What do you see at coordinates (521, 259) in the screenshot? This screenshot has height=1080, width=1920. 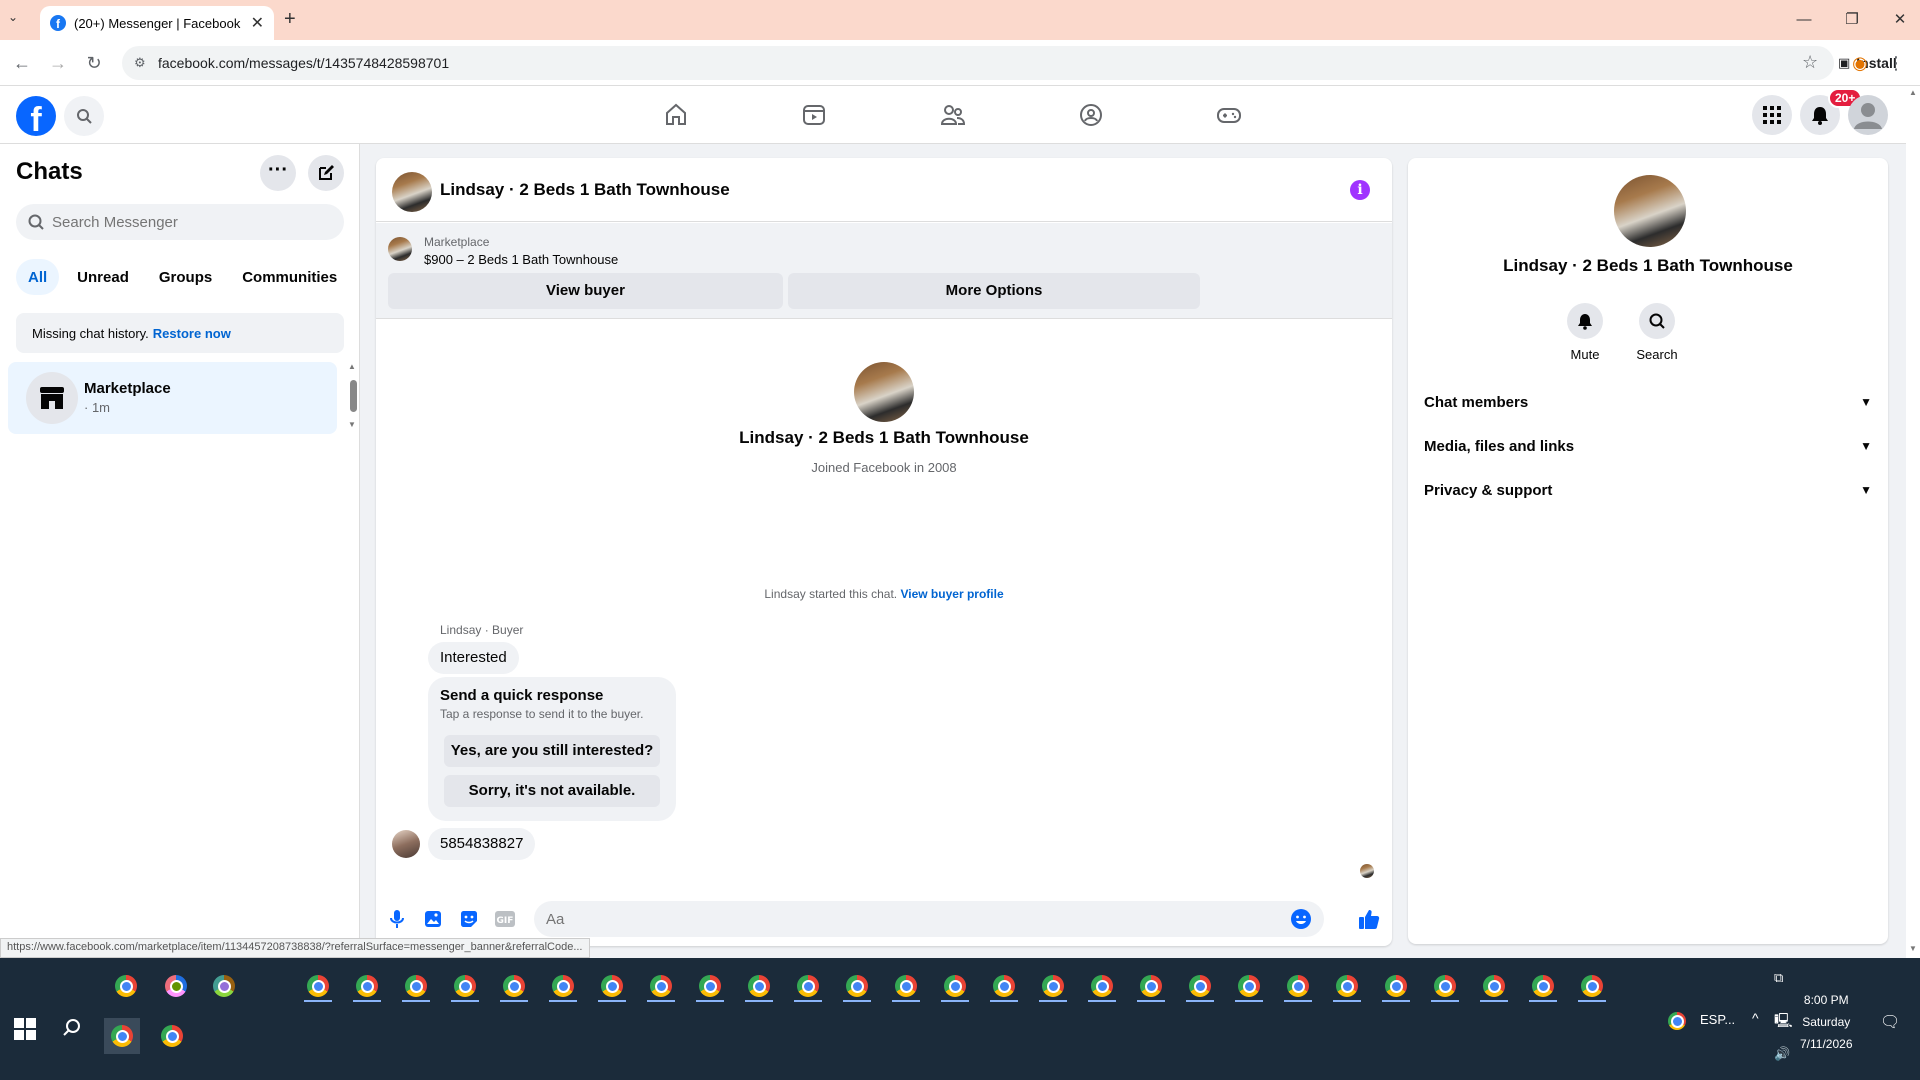 I see `listing-price: $900 – 2 Beds 1 Bath Townhouse` at bounding box center [521, 259].